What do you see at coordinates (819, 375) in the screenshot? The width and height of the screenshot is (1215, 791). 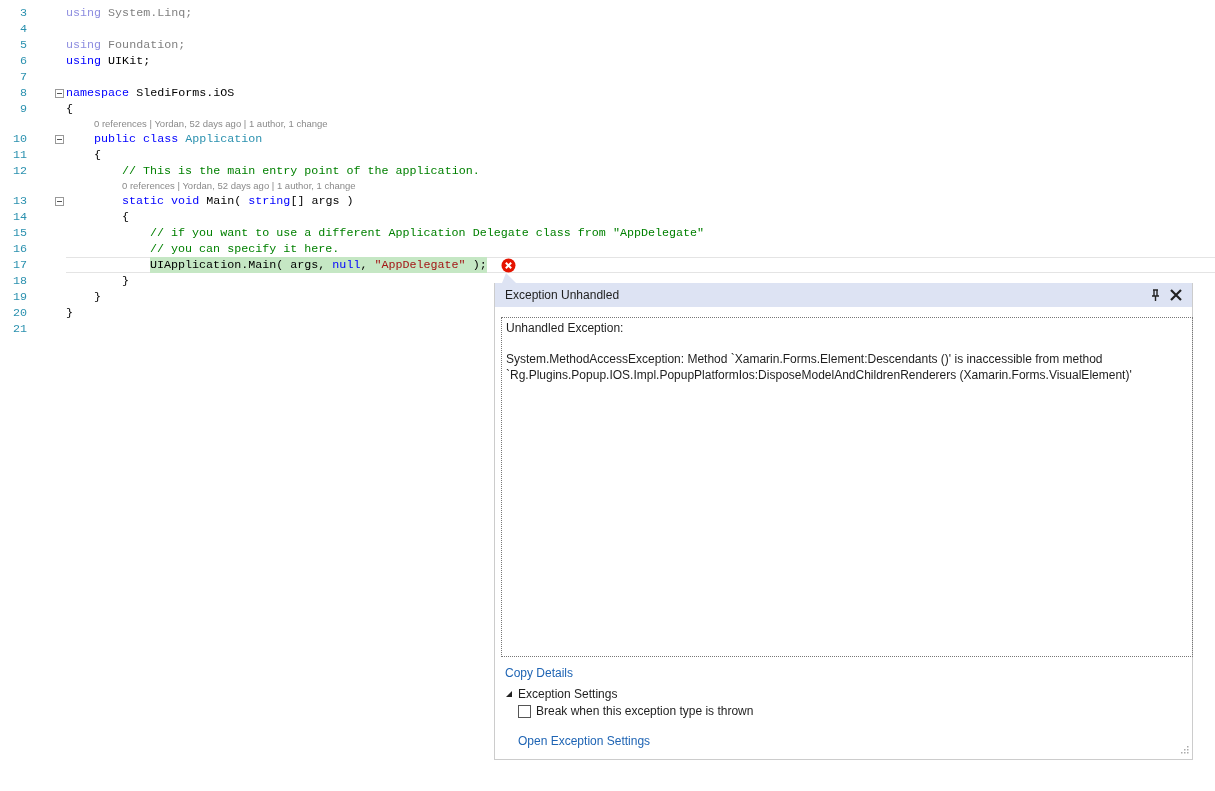 I see `exception-message: `Rg.Plugins.Popup.IOS.Impl.PopupPlatformIos:DisposeModelAndChildrenRenderers (Xamarin.Forms.VisualElement)'` at bounding box center [819, 375].